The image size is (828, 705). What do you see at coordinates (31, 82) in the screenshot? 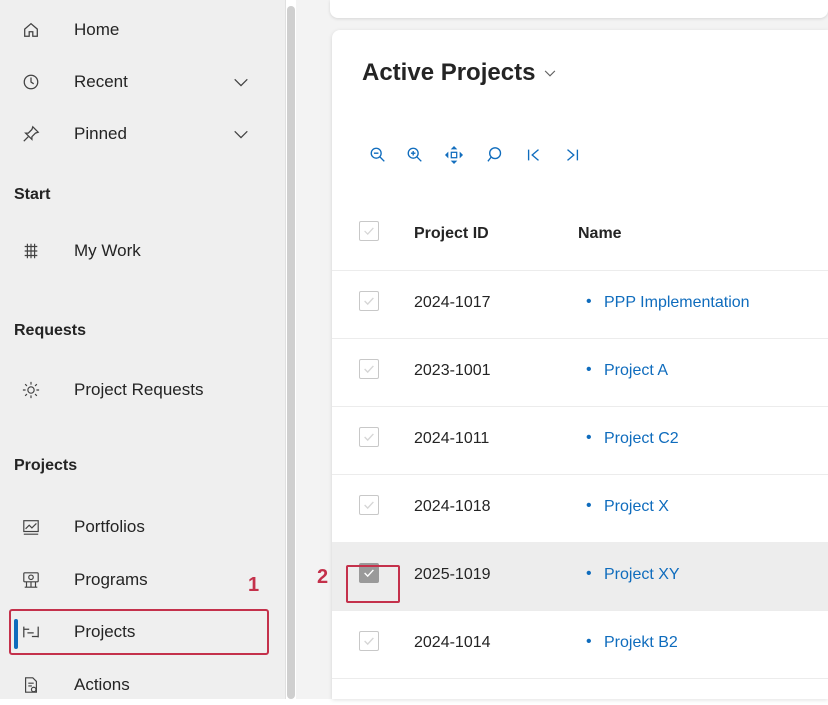
I see `clock-icon` at bounding box center [31, 82].